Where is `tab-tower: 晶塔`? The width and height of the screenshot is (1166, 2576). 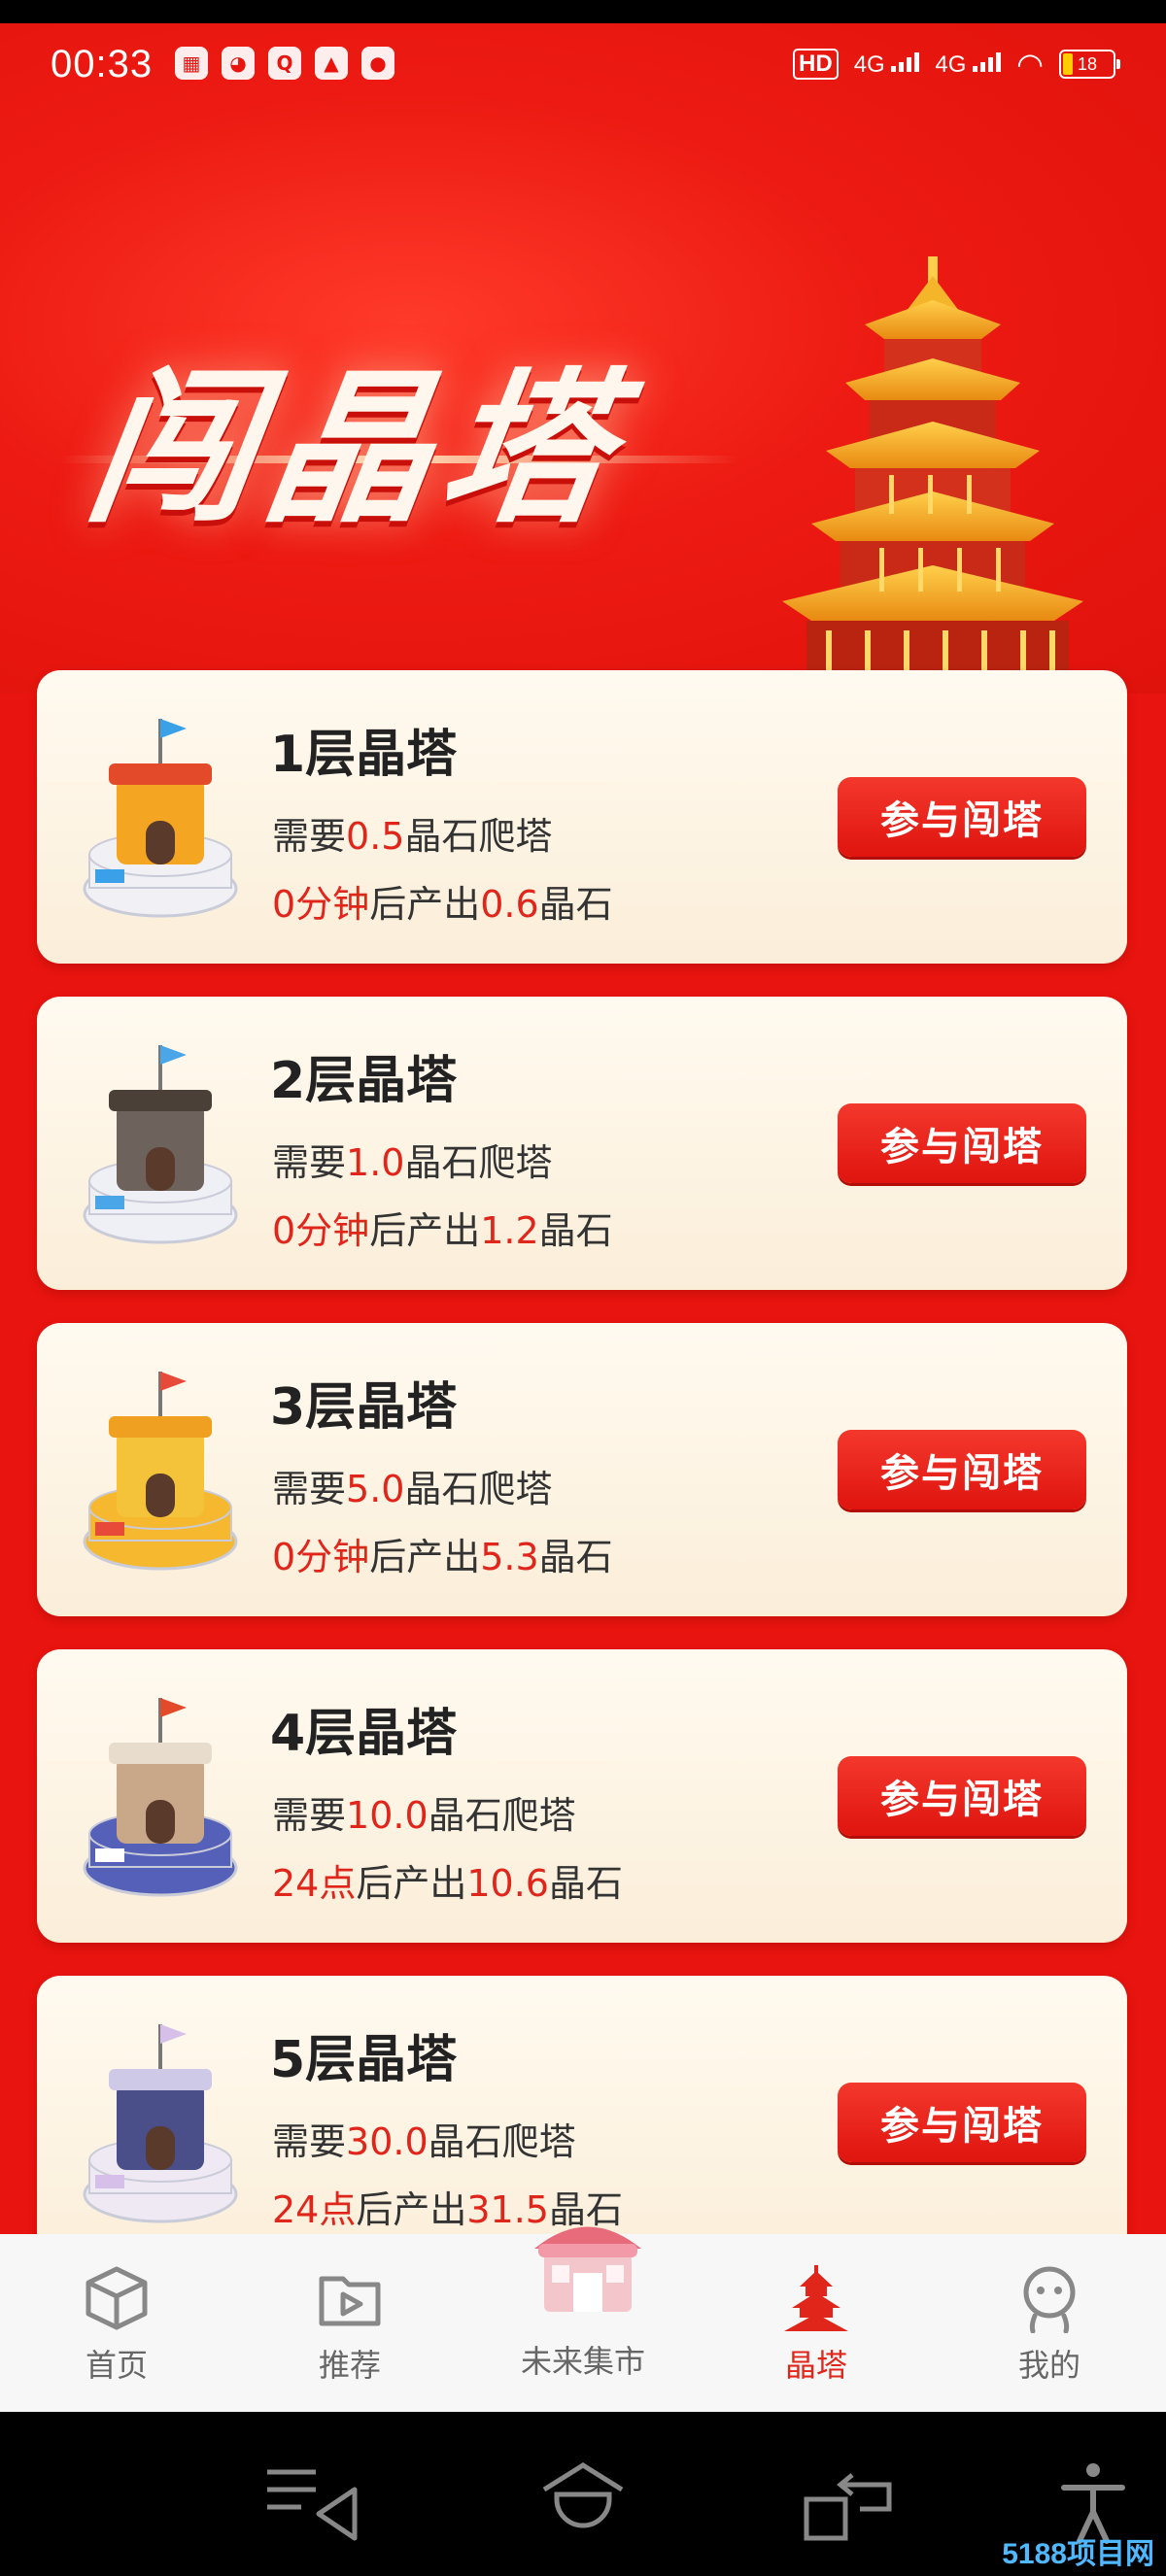 tab-tower: 晶塔 is located at coordinates (816, 2323).